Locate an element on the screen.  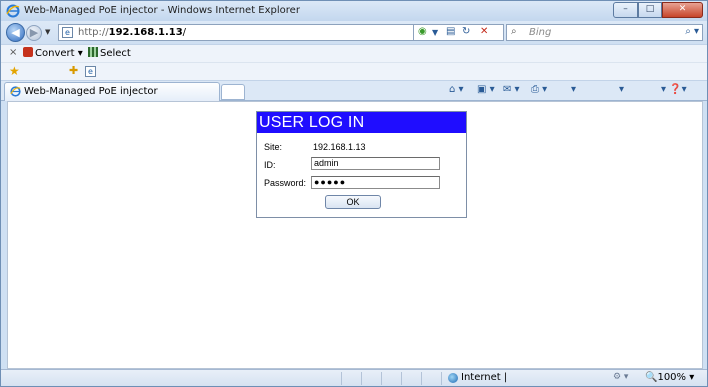
dropdown-icon: ▼ is located at coordinates (435, 32).